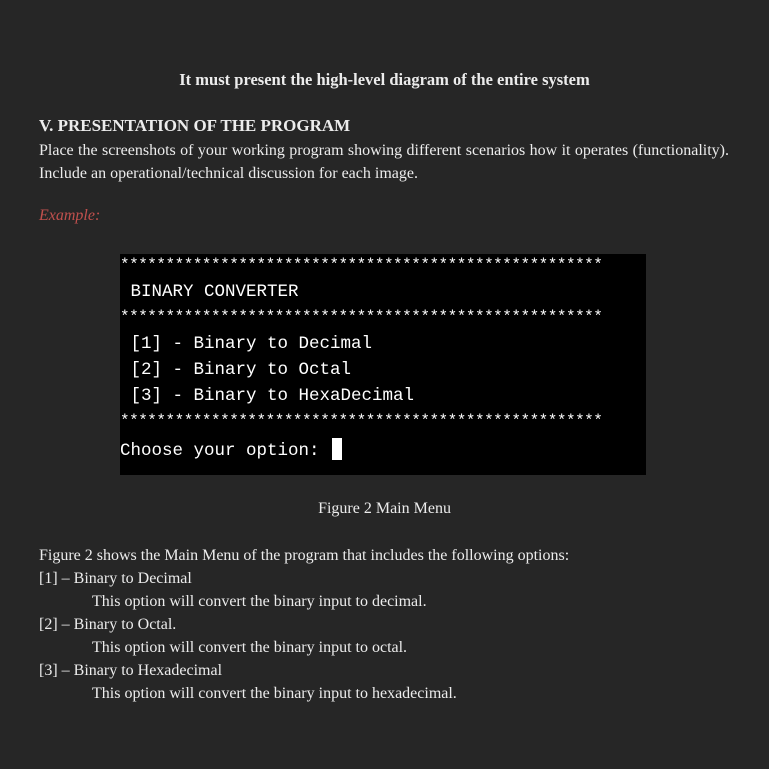 This screenshot has width=769, height=769. What do you see at coordinates (236, 370) in the screenshot?
I see `terminal-option-2: [2] - Binary to Octal` at bounding box center [236, 370].